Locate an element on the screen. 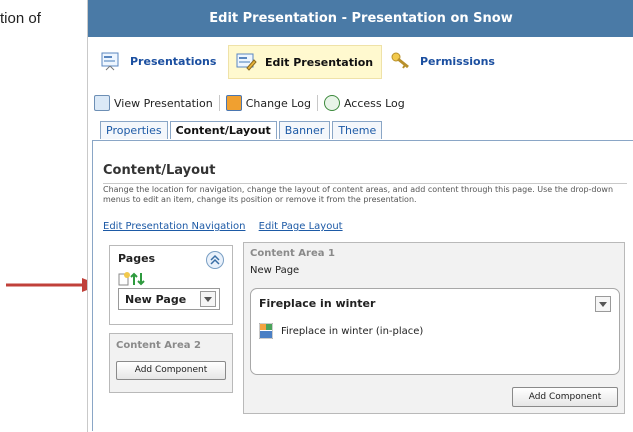 Image resolution: width=633 pixels, height=432 pixels. edit-presentation-icon is located at coordinates (246, 62).